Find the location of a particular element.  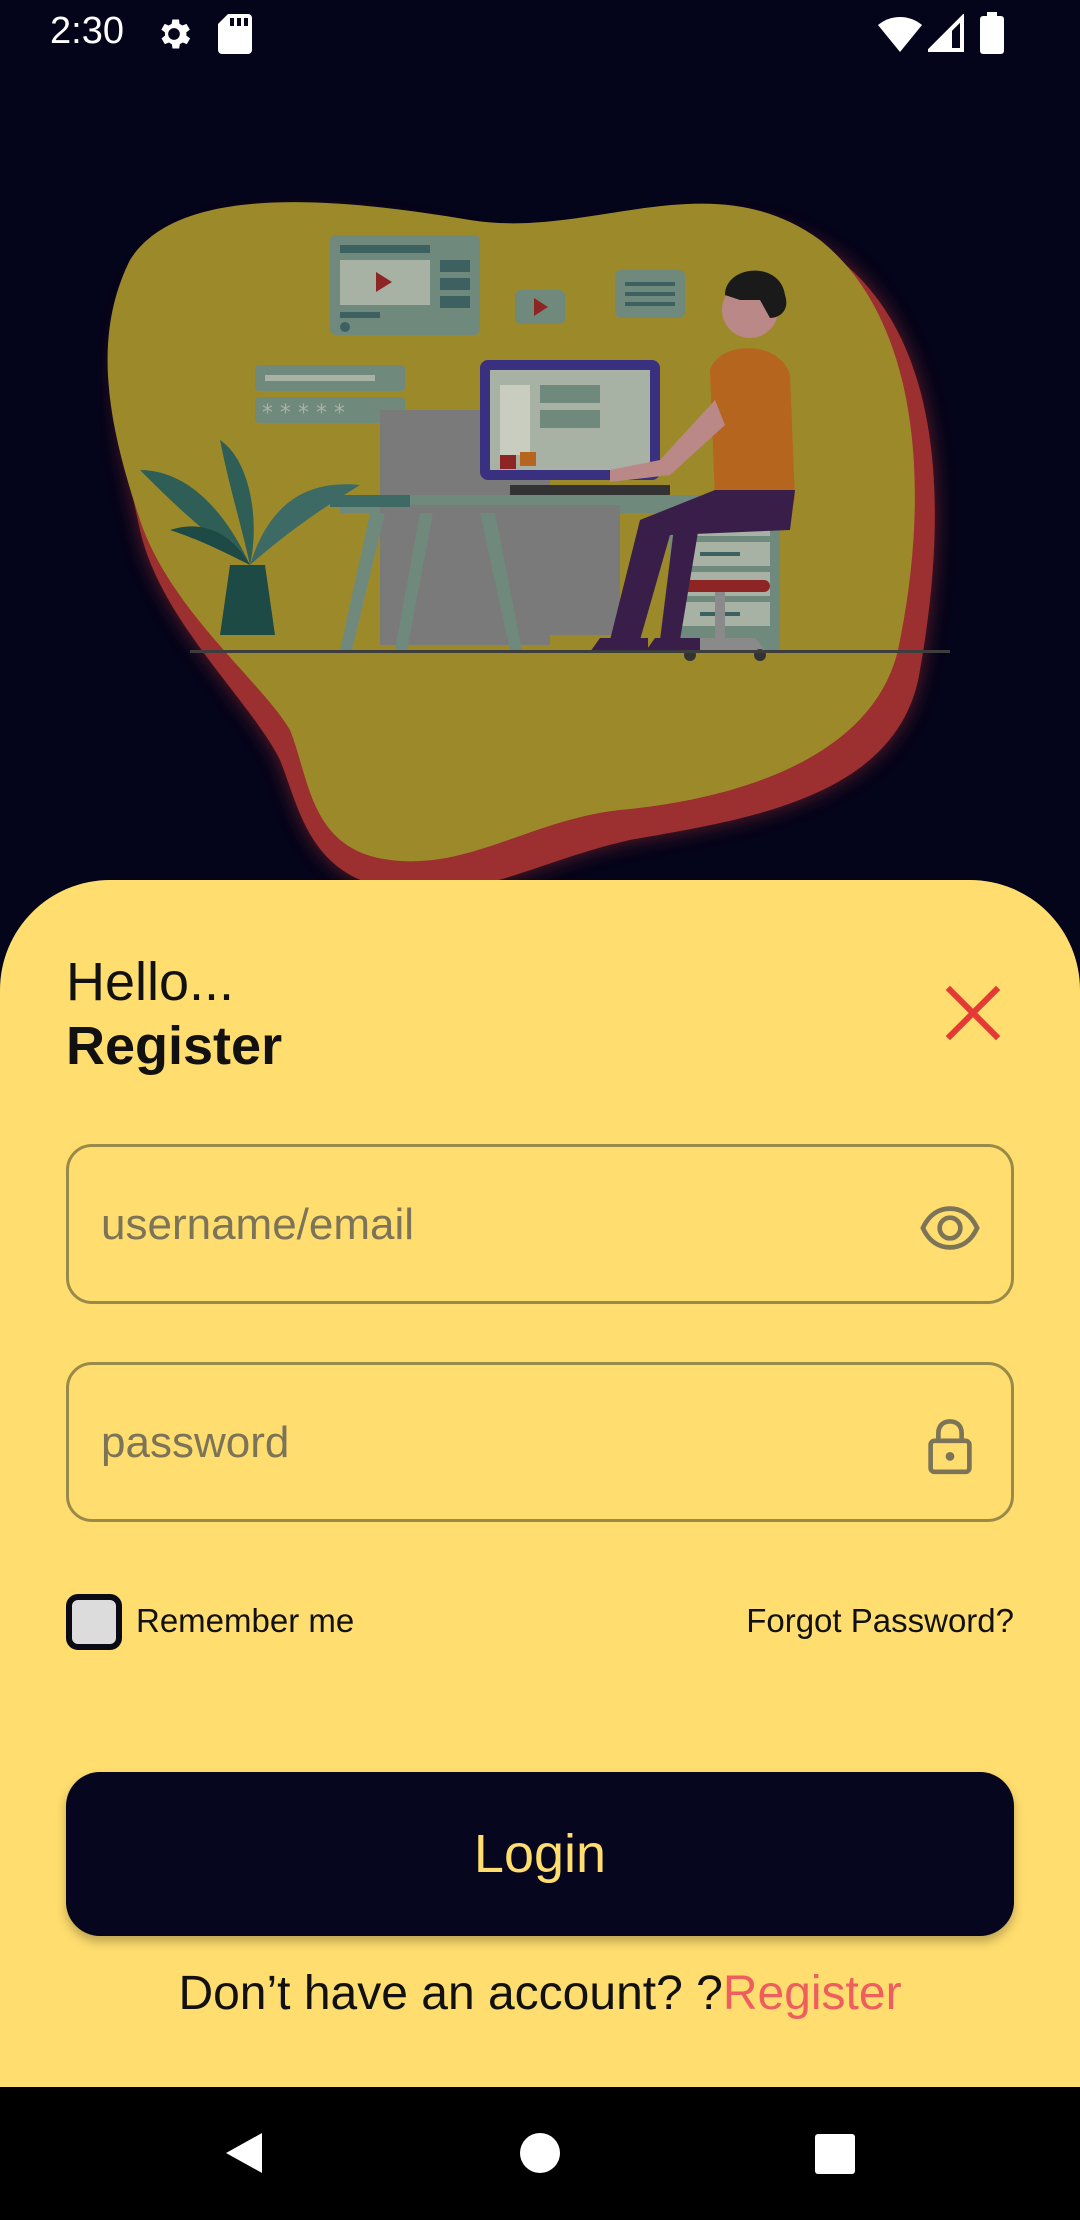

password-input is located at coordinates (491, 1443).